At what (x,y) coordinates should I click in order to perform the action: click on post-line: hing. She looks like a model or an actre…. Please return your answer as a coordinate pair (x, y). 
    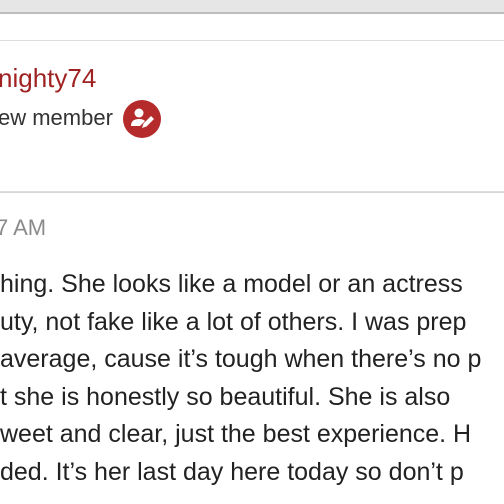
    Looking at the image, I should click on (231, 284).